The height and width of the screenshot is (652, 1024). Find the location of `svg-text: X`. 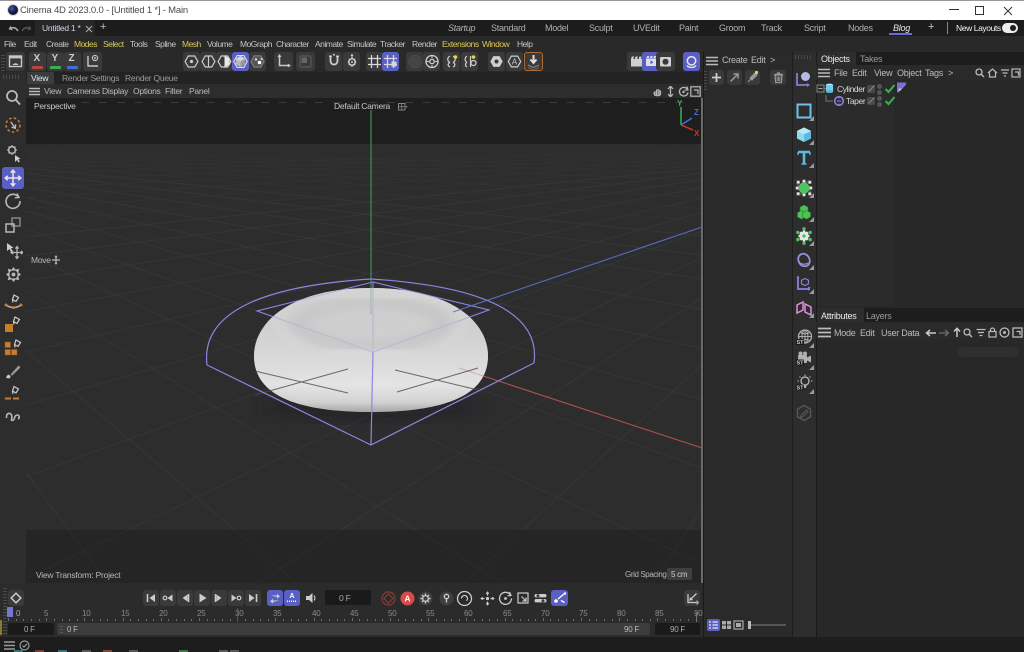

svg-text: X is located at coordinates (697, 133).